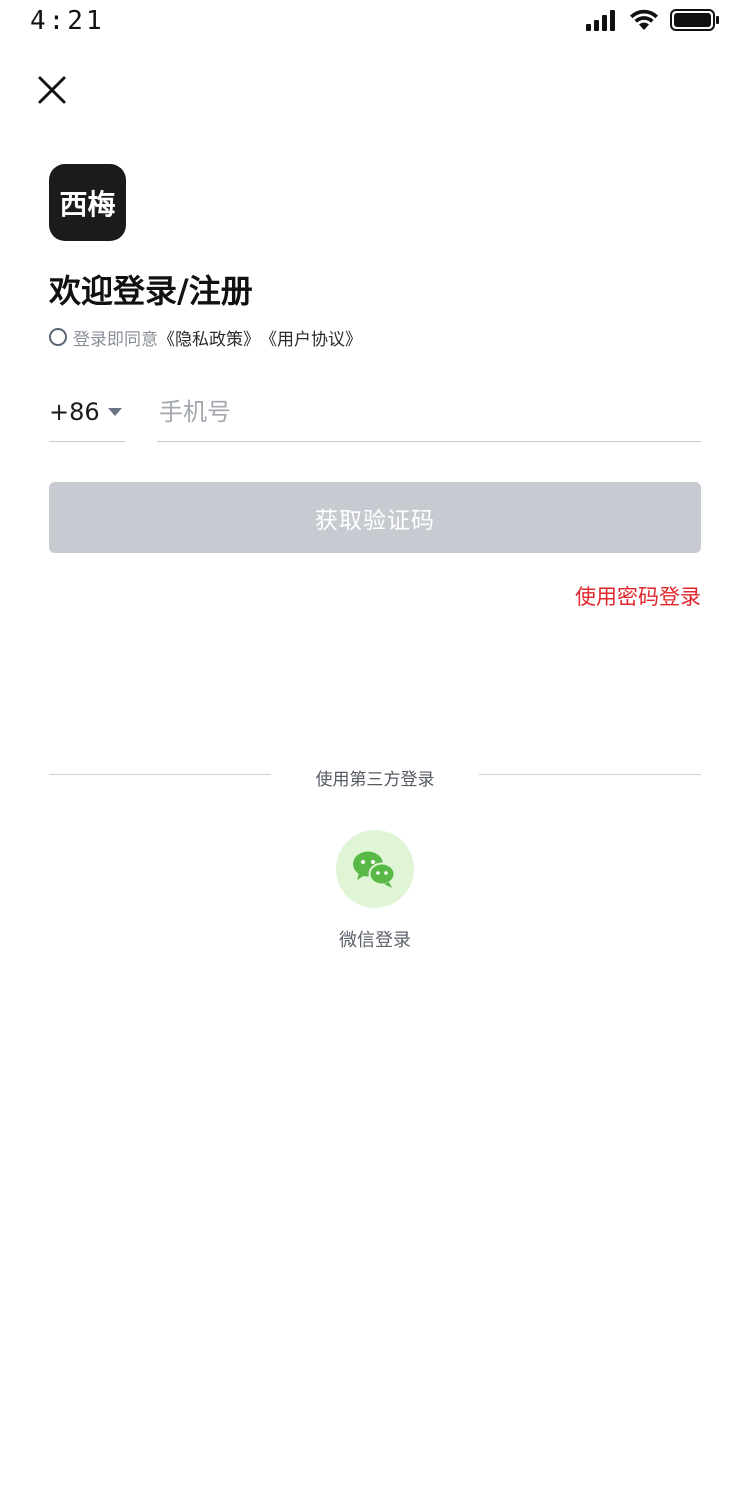 This screenshot has width=750, height=1500. I want to click on wechat-icon, so click(374, 869).